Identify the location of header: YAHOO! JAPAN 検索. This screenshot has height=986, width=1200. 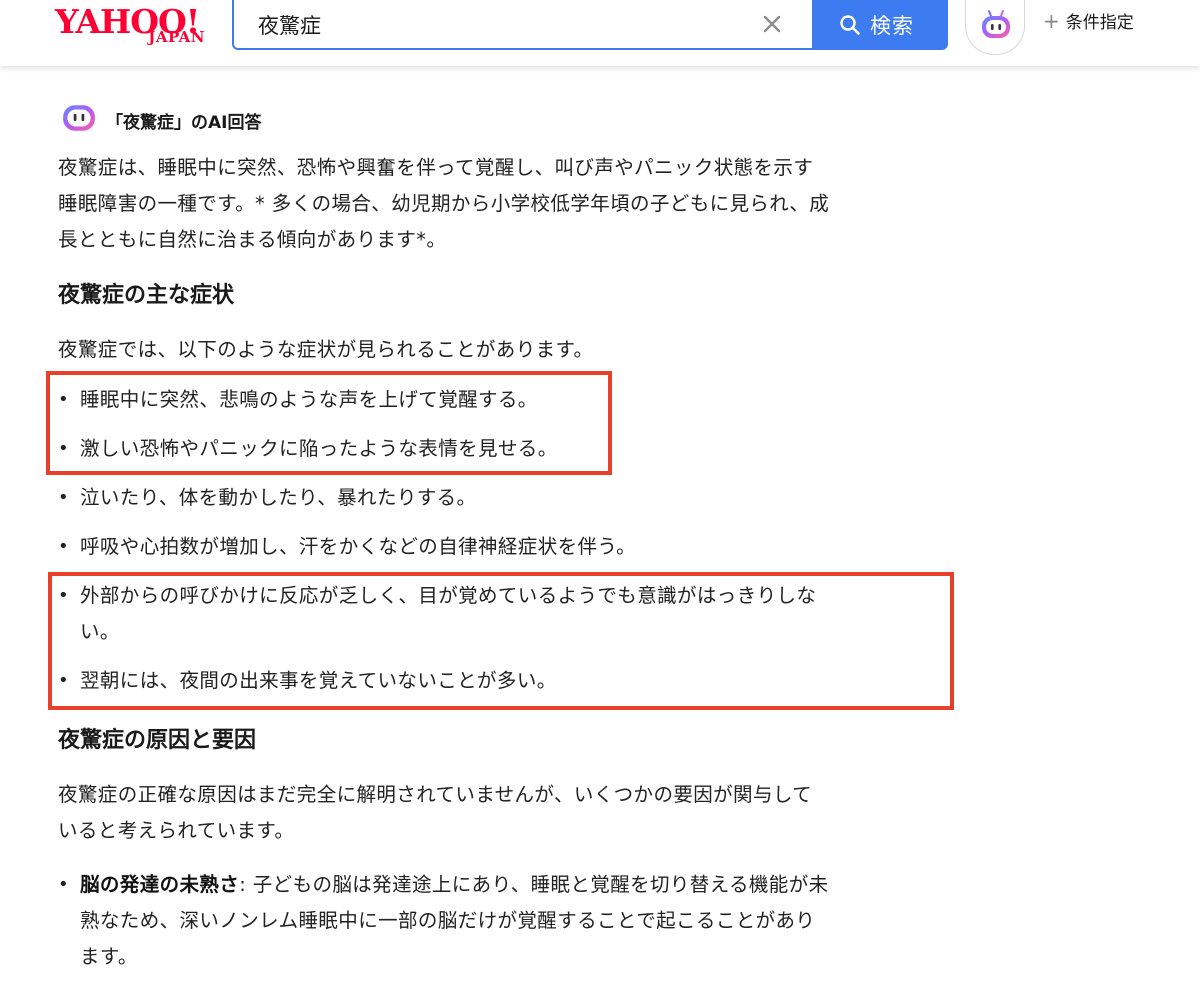
(600, 33).